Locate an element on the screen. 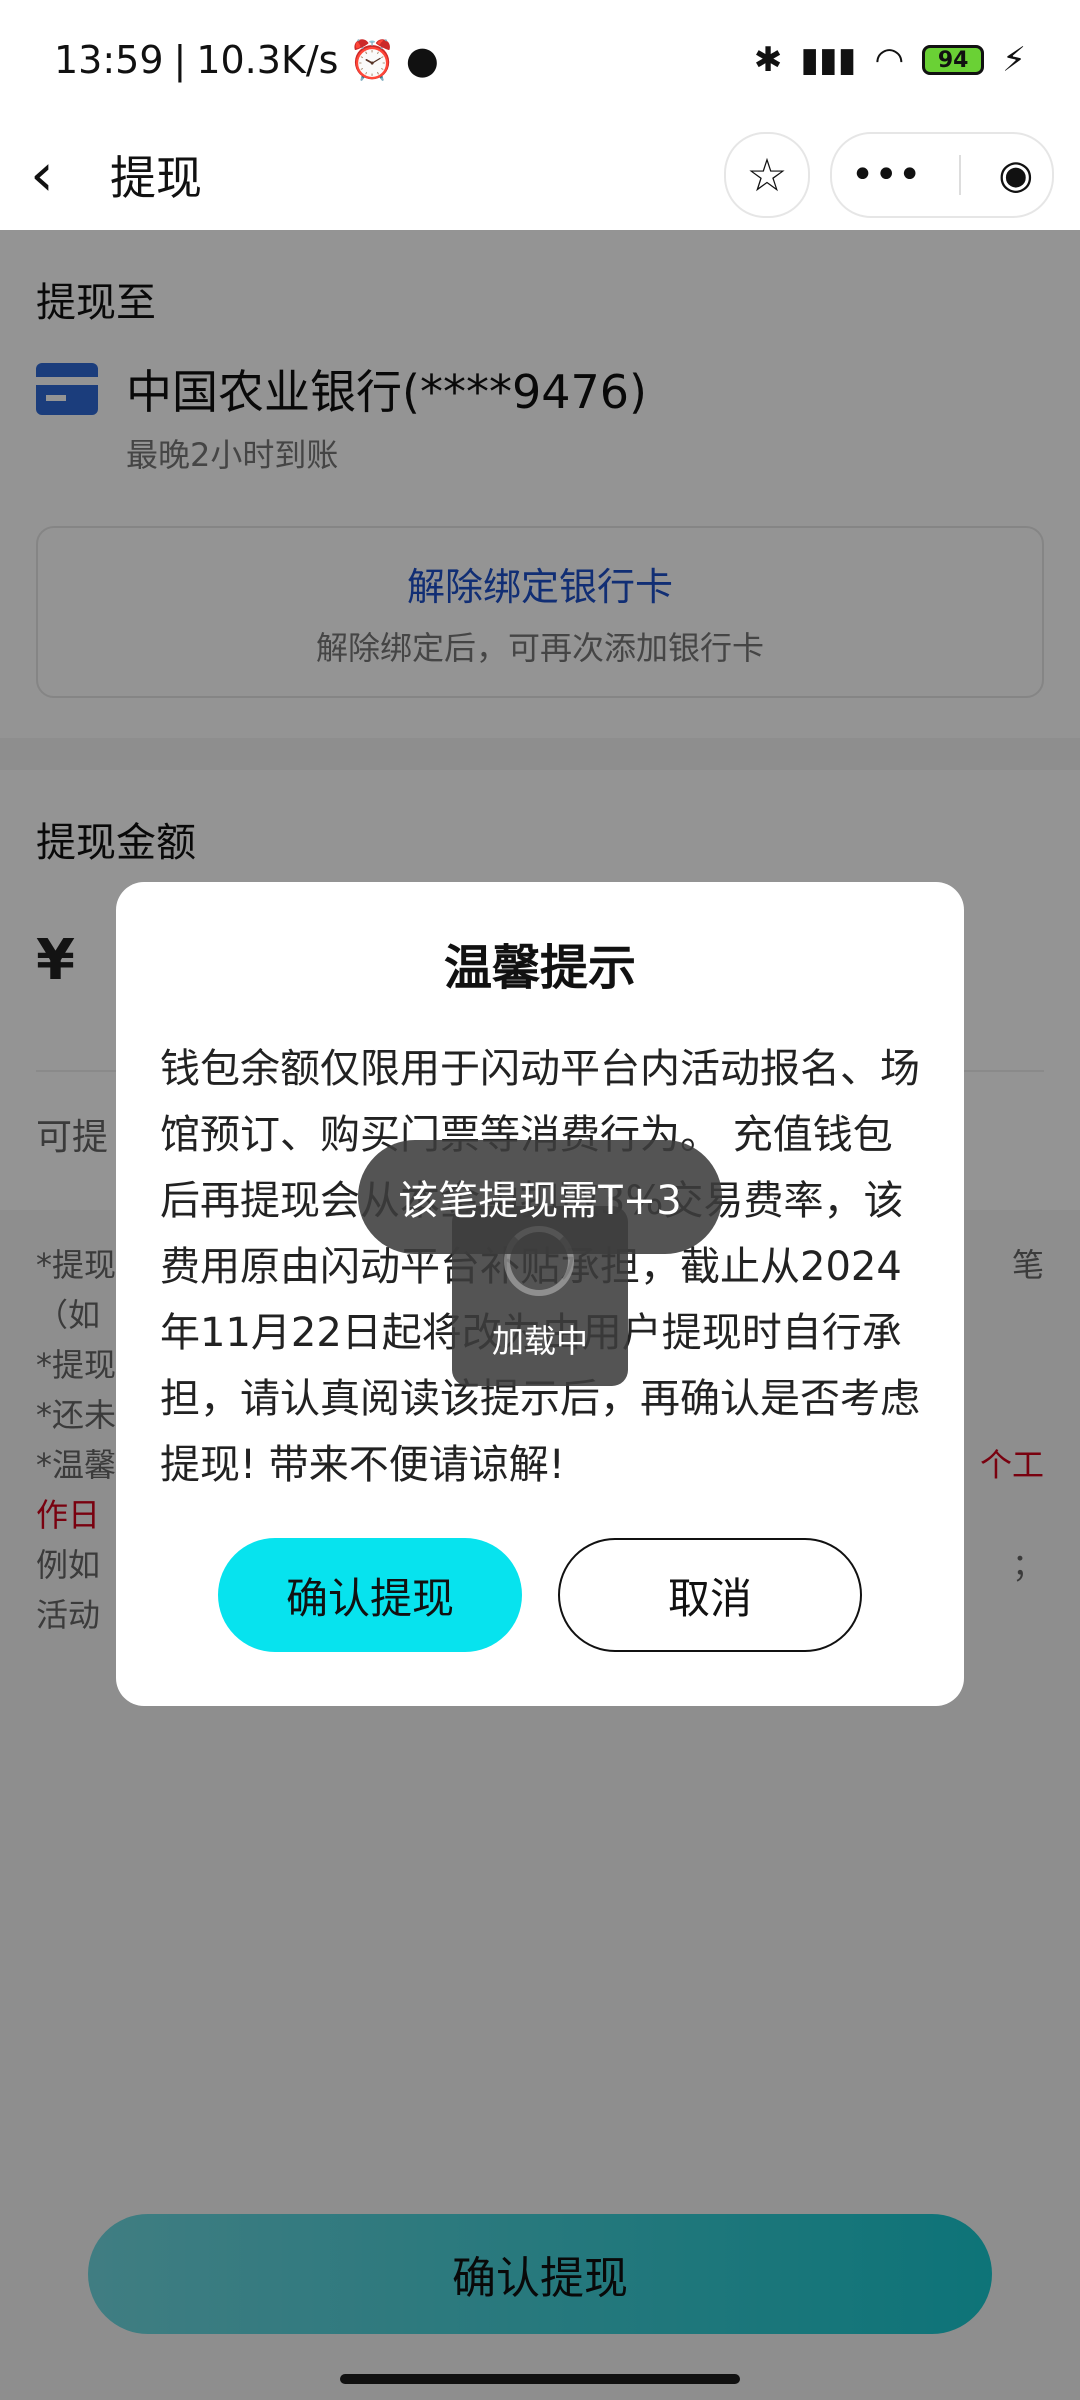 Image resolution: width=1080 pixels, height=2400 pixels. loading-text: 加载中 is located at coordinates (539, 1341).